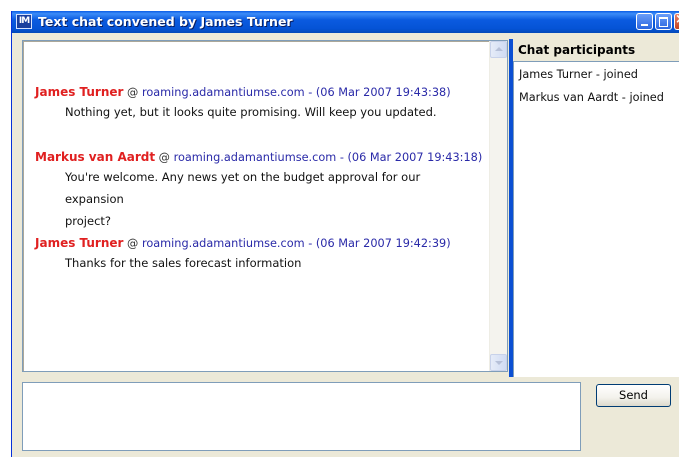 This screenshot has width=679, height=457. What do you see at coordinates (663, 21) in the screenshot?
I see `maximize-icon` at bounding box center [663, 21].